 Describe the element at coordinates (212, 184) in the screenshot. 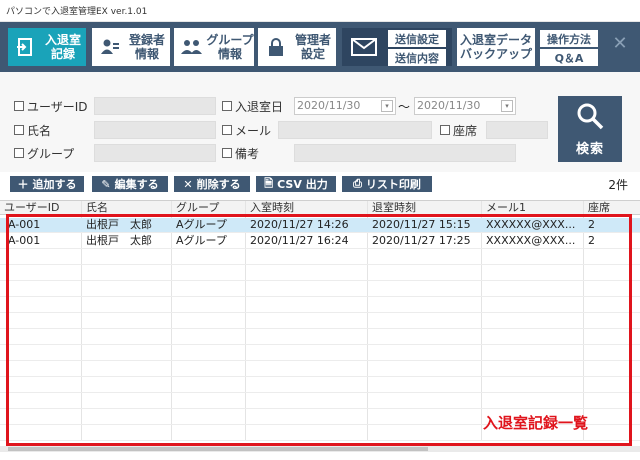

I see `delete-button: ✕ 削除する` at that location.